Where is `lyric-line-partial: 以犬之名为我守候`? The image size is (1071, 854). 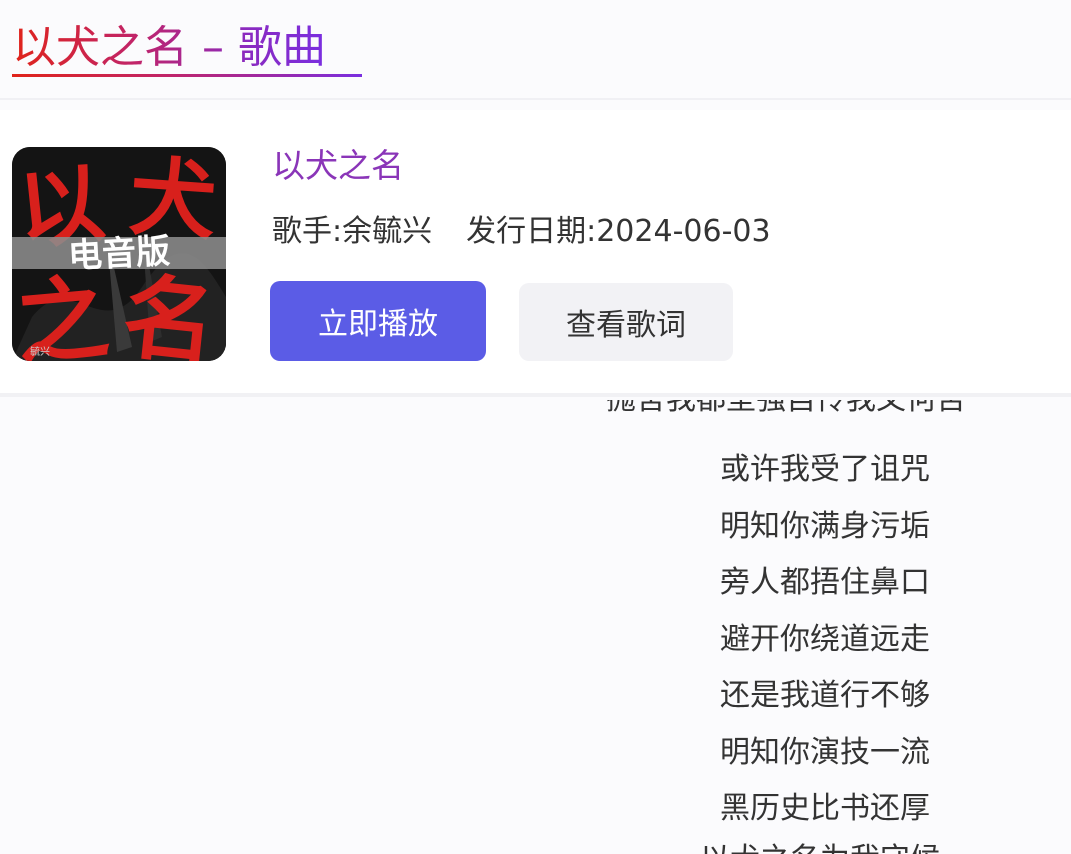 lyric-line-partial: 以犬之名为我守候 is located at coordinates (820, 846).